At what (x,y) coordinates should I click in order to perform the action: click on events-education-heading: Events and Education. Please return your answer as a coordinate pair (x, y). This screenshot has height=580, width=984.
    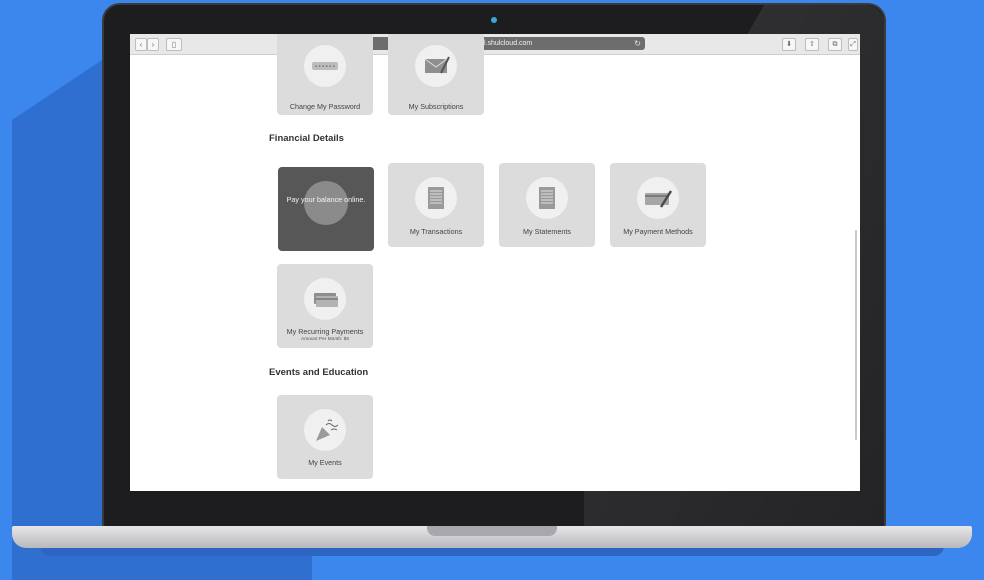
    Looking at the image, I should click on (319, 372).